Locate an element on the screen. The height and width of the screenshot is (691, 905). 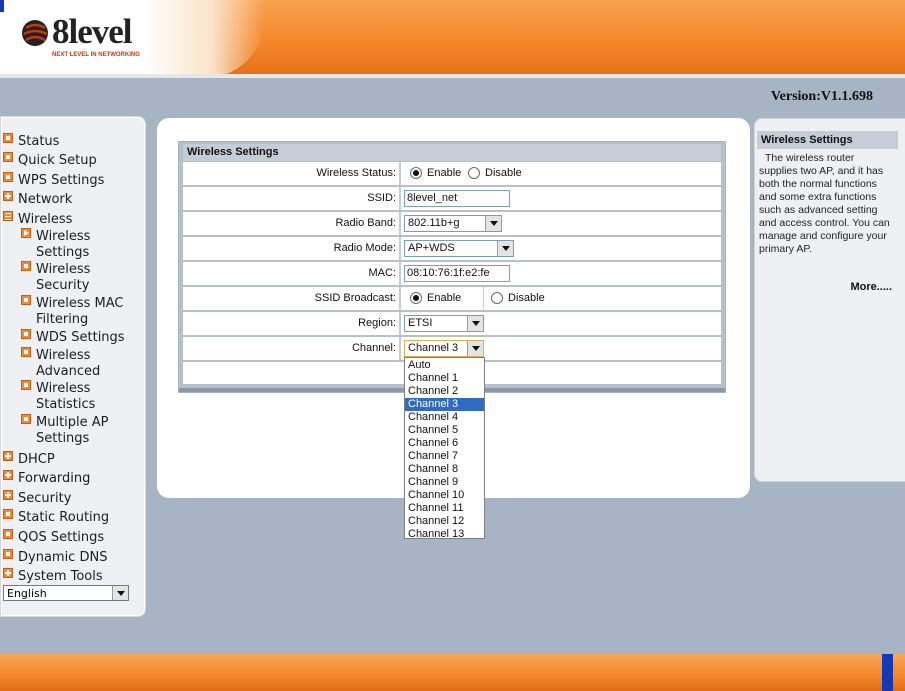
nav-wireless: Wireless is located at coordinates (37, 219).